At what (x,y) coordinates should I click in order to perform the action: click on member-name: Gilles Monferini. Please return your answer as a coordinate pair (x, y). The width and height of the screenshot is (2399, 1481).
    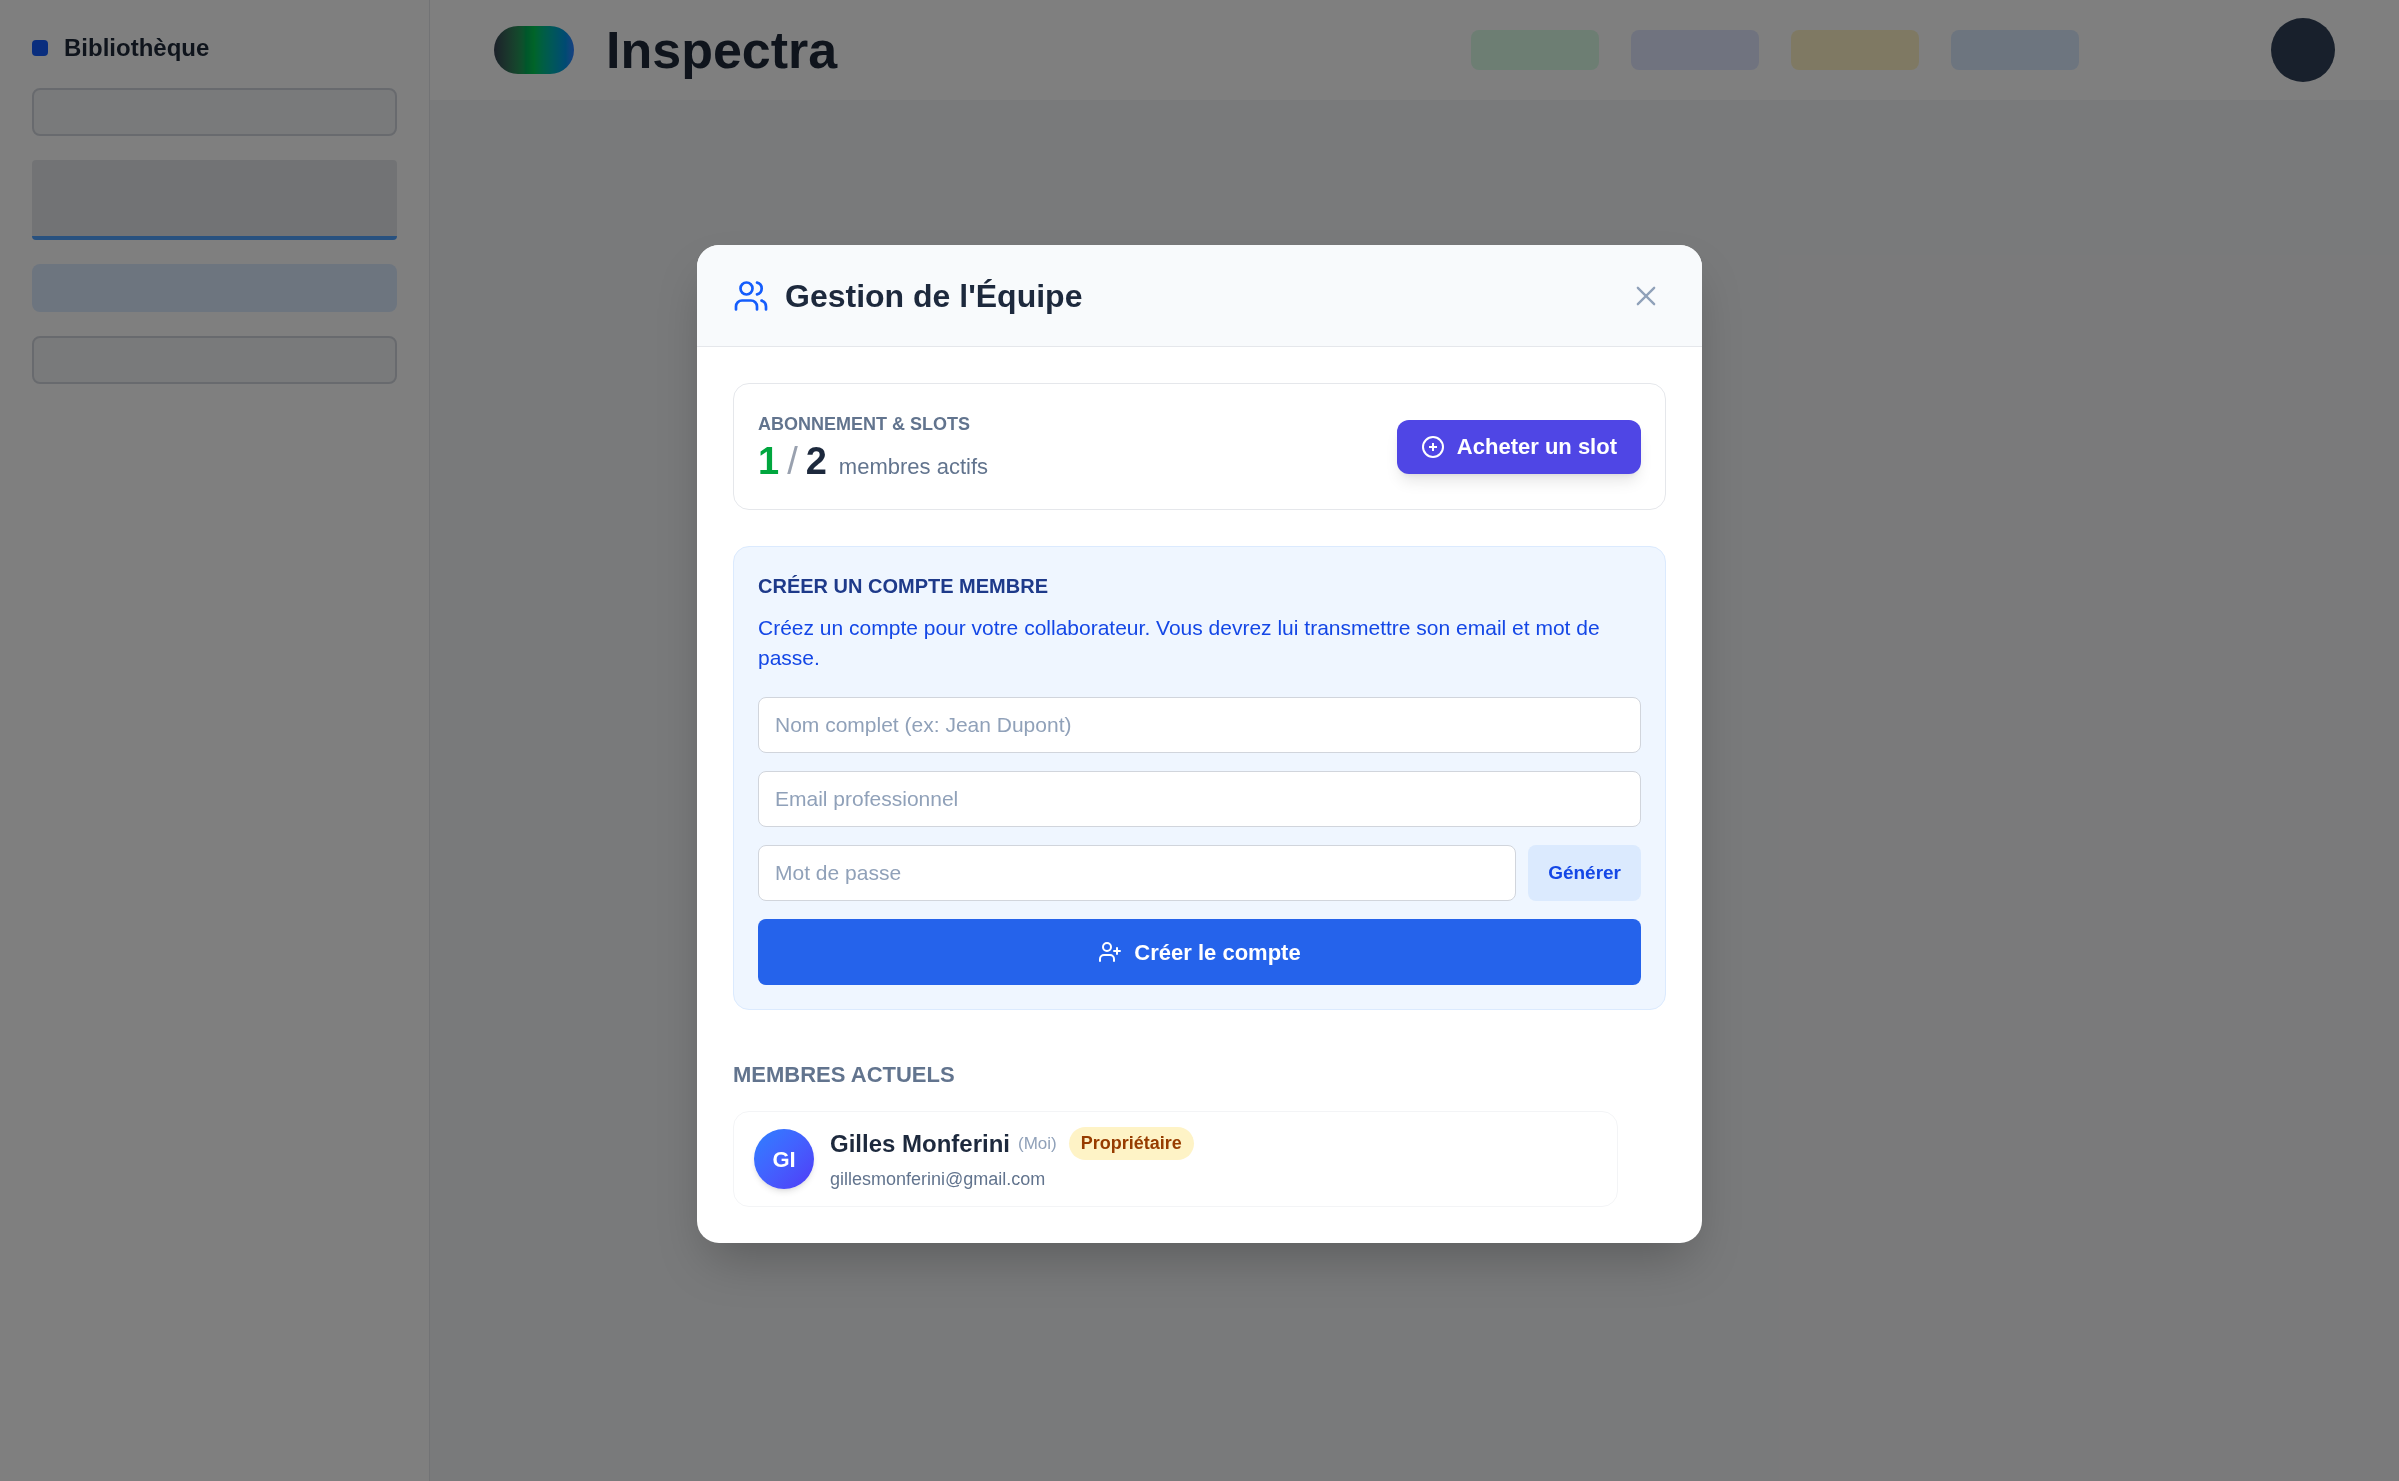
    Looking at the image, I should click on (920, 1143).